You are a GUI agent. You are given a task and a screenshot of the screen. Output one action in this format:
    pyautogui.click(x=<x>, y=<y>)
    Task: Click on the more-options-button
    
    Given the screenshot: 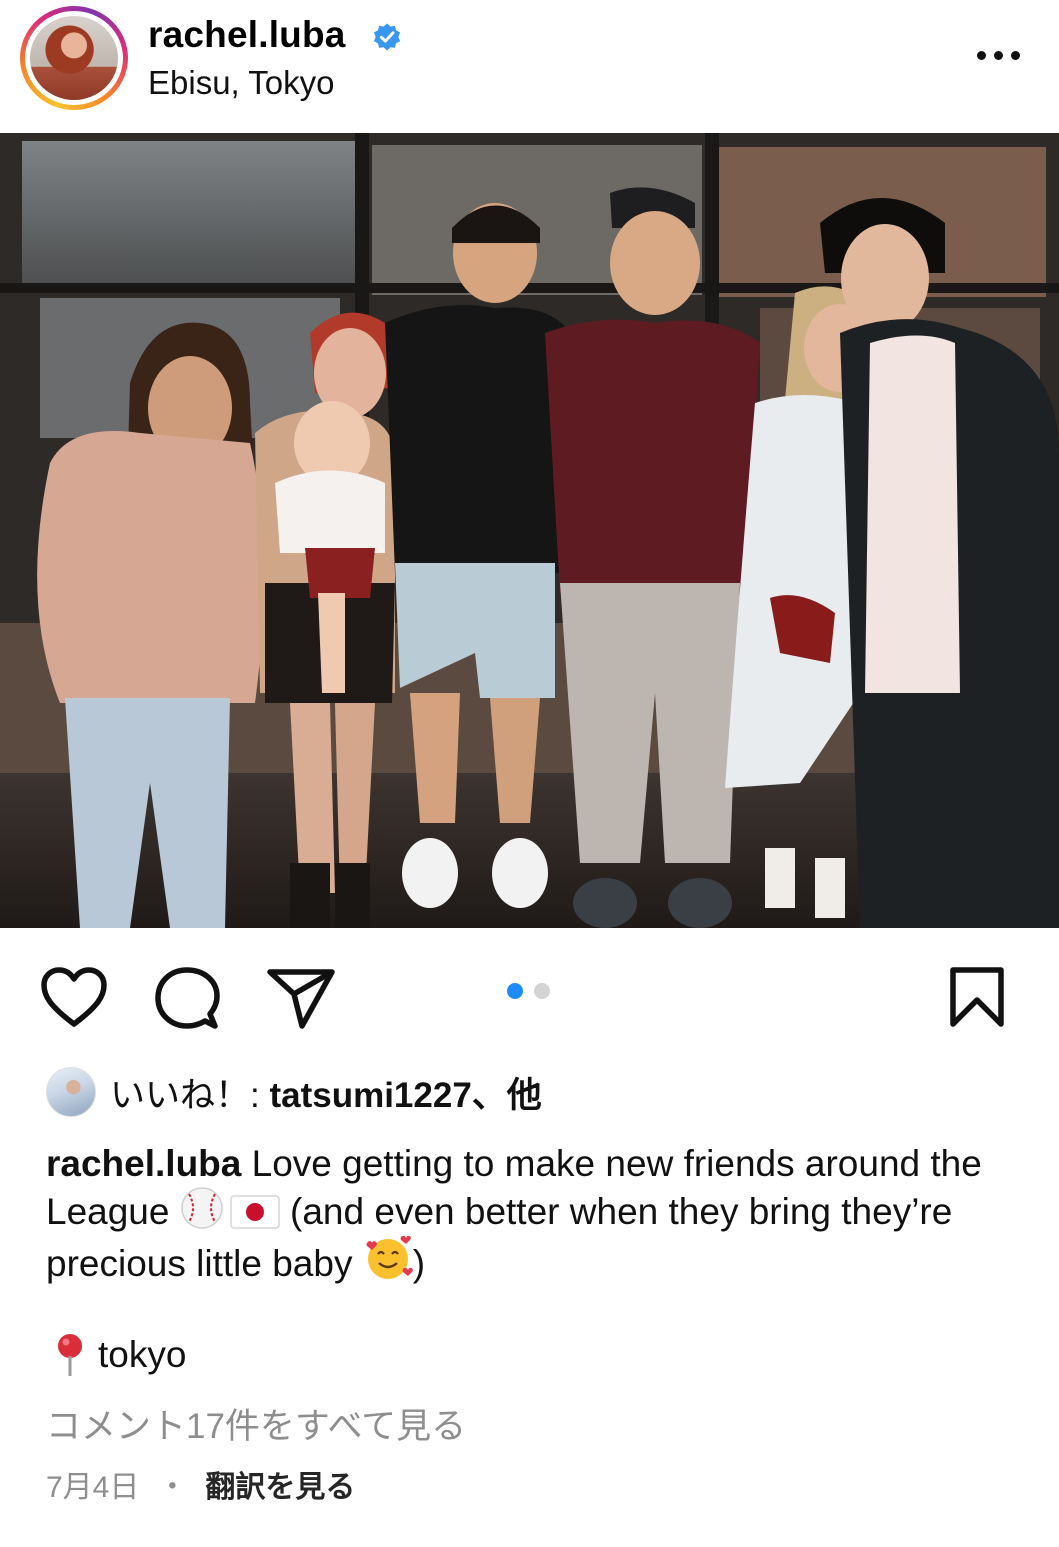 What is the action you would take?
    pyautogui.click(x=998, y=55)
    